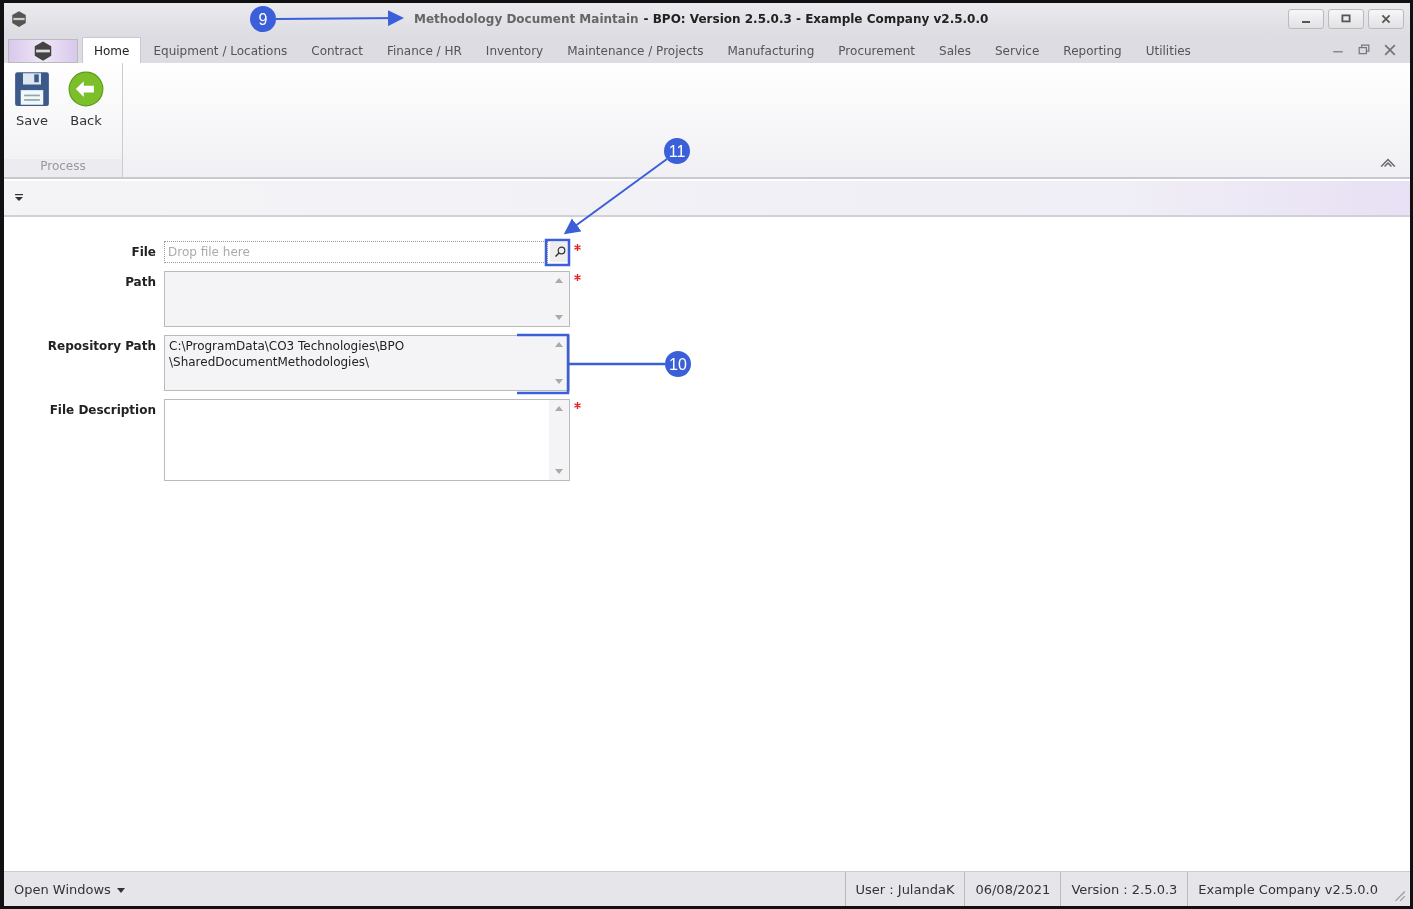 This screenshot has height=909, width=1413. What do you see at coordinates (70, 889) in the screenshot?
I see `open-windows-button: Open Windows` at bounding box center [70, 889].